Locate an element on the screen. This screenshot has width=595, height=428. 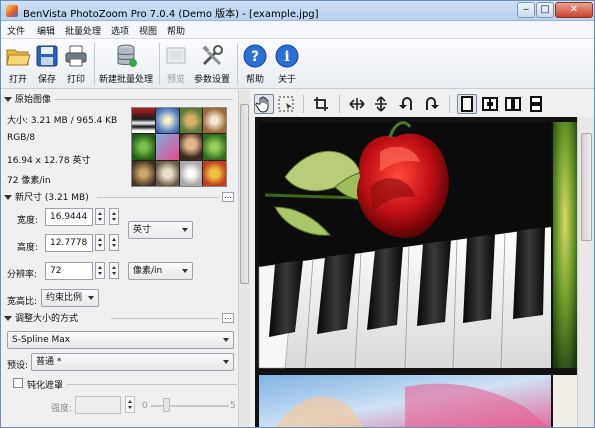
menu-options: 选项 is located at coordinates (120, 30).